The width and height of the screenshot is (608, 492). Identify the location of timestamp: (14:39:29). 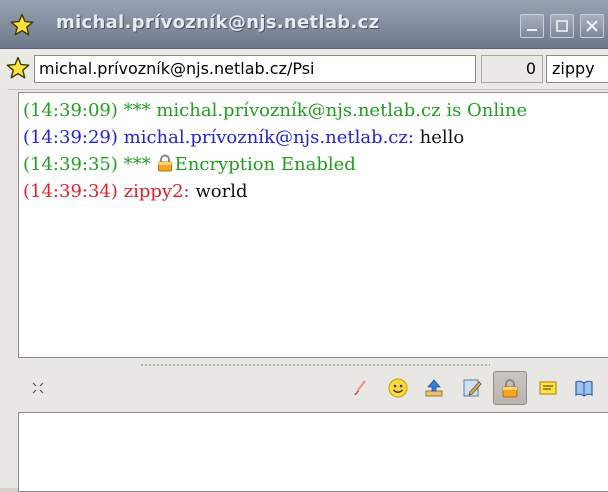
(70, 137).